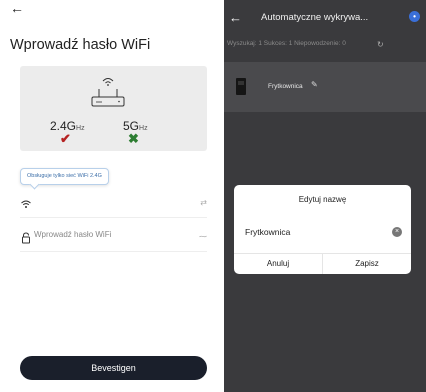 This screenshot has height=392, width=426. What do you see at coordinates (26, 204) in the screenshot?
I see `wifi-icon` at bounding box center [26, 204].